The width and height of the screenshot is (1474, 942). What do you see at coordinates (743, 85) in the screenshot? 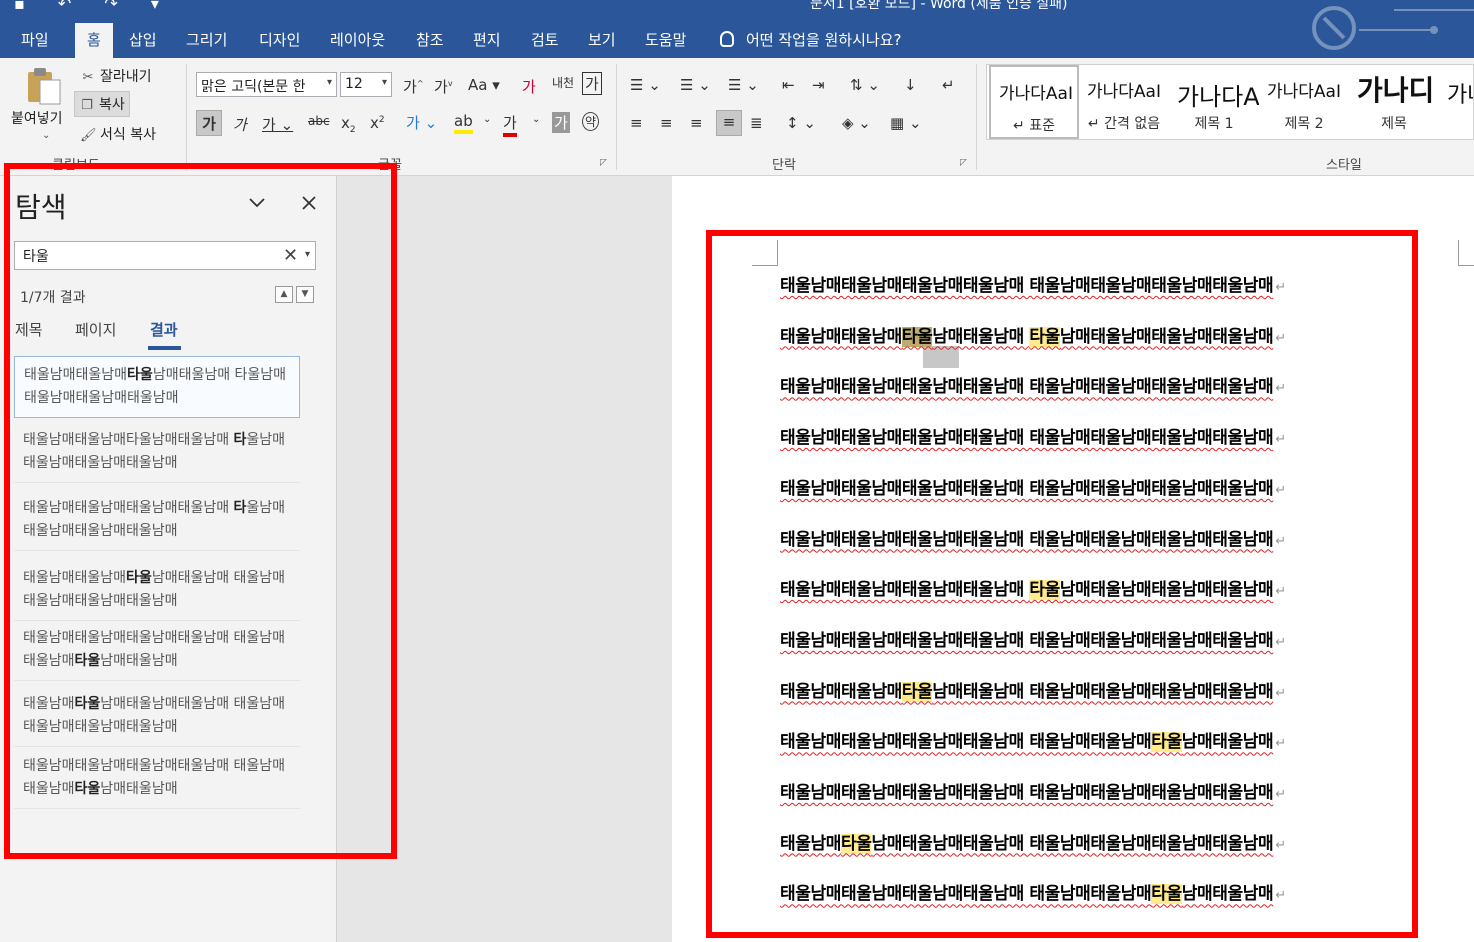
I see `multilevel-list-icon: ☰ ⌄` at bounding box center [743, 85].